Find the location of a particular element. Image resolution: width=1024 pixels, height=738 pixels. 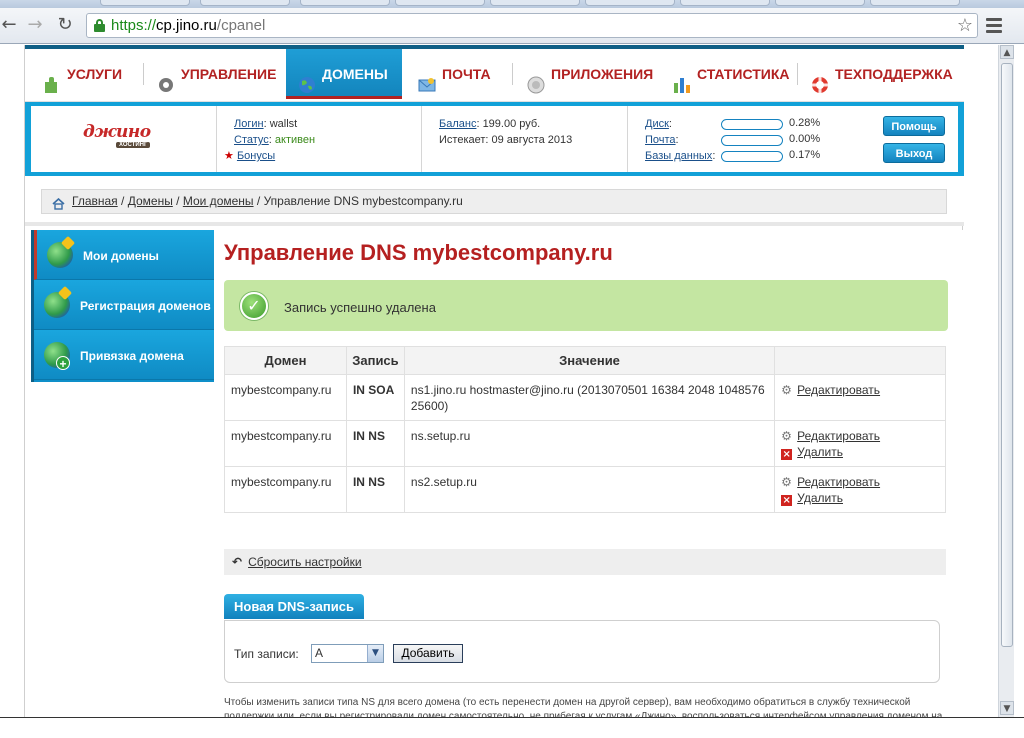

divider is located at coordinates (421, 139).